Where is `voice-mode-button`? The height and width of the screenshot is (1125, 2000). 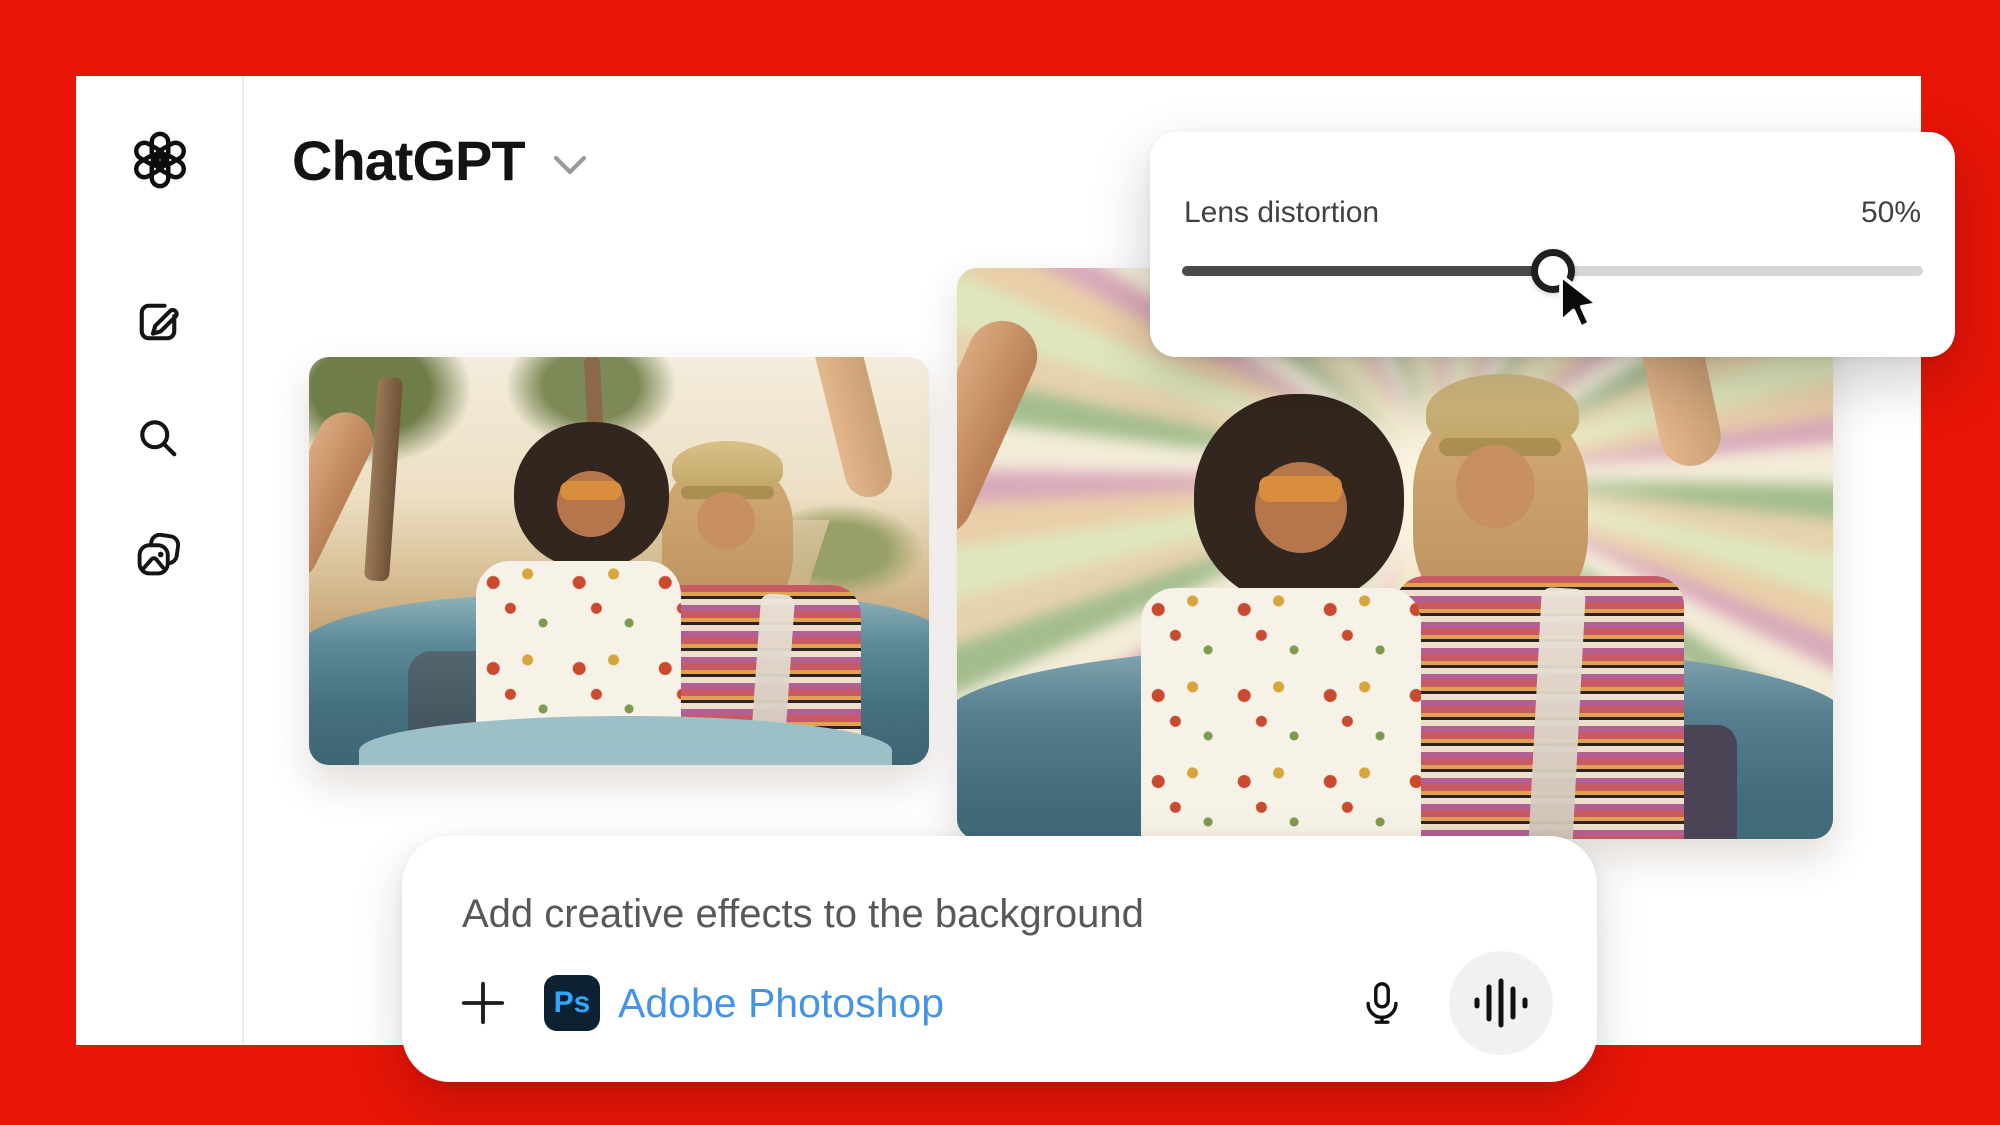 voice-mode-button is located at coordinates (1501, 1003).